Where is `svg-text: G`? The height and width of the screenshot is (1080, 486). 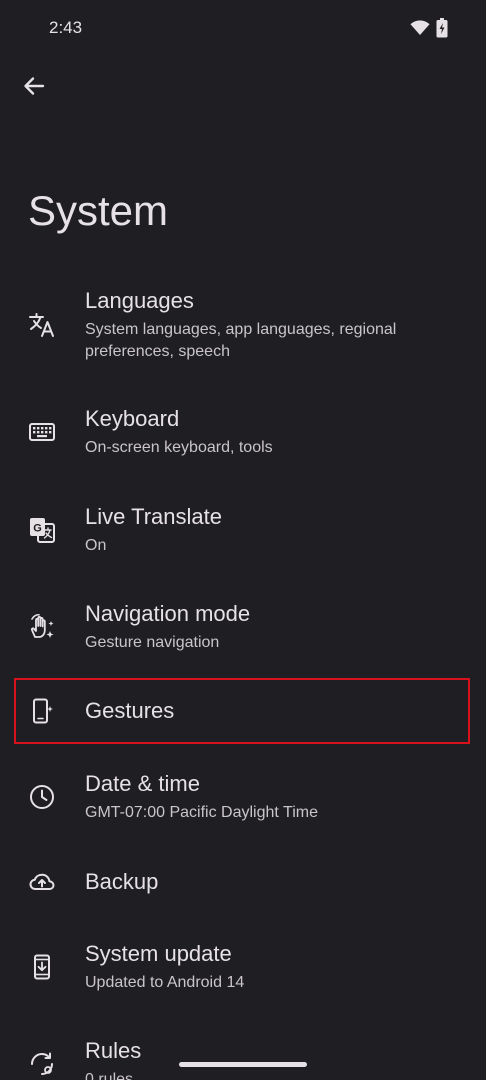 svg-text: G is located at coordinates (37, 529).